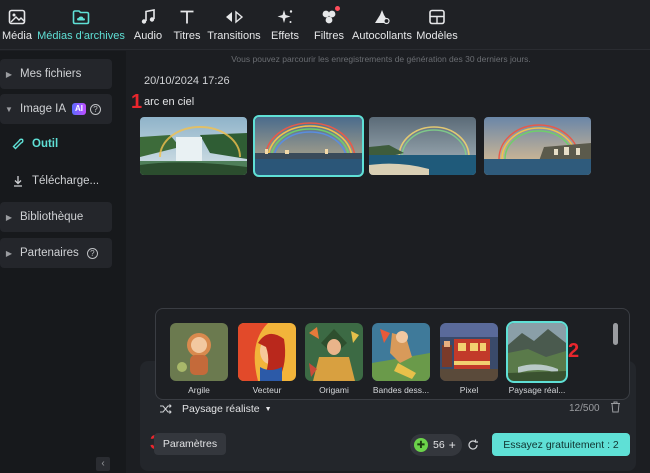 The height and width of the screenshot is (473, 650). What do you see at coordinates (79, 109) in the screenshot?
I see `ai-badge: AI` at bounding box center [79, 109].